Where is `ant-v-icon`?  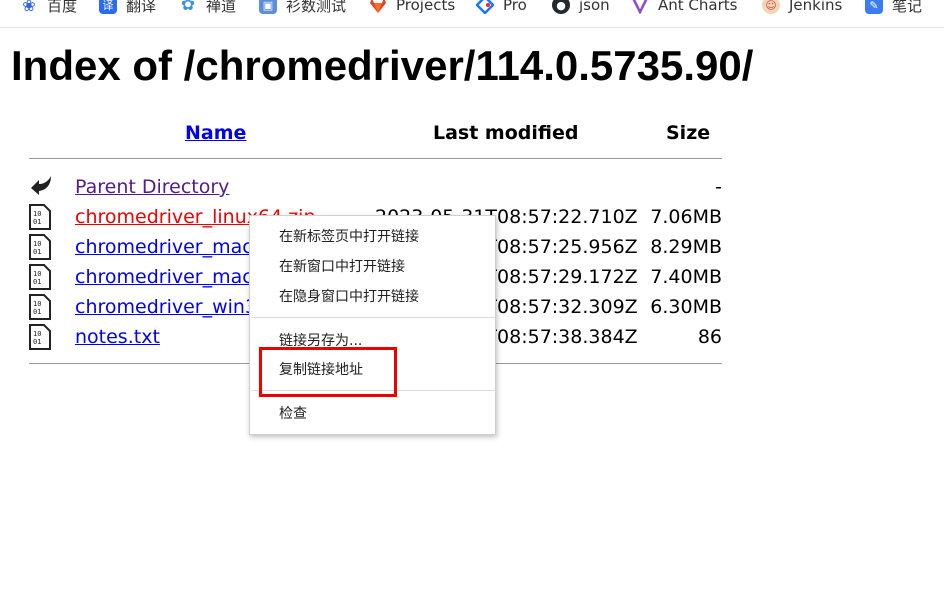
ant-v-icon is located at coordinates (640, 7).